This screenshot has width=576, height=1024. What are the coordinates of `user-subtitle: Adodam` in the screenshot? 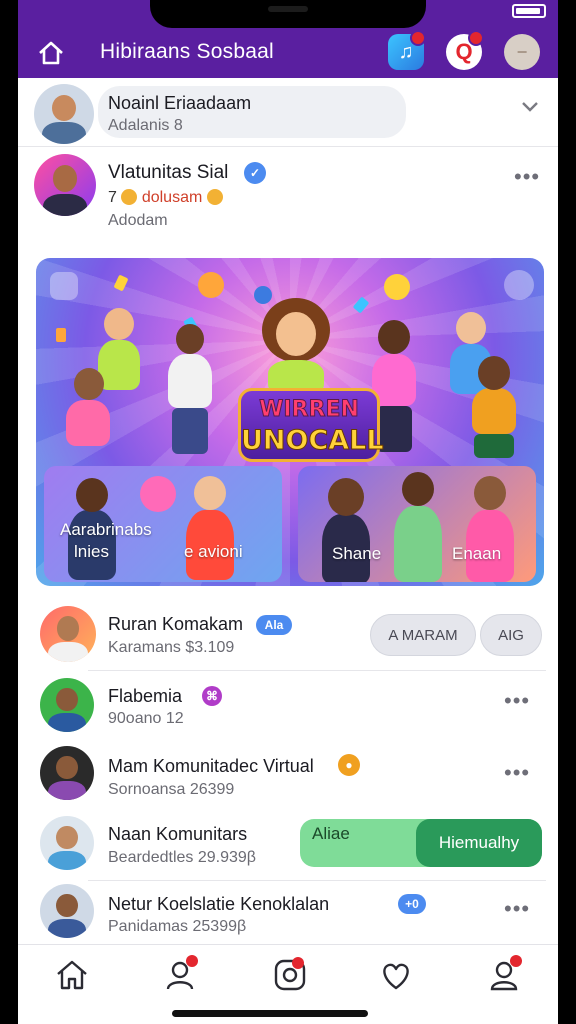 It's located at (138, 220).